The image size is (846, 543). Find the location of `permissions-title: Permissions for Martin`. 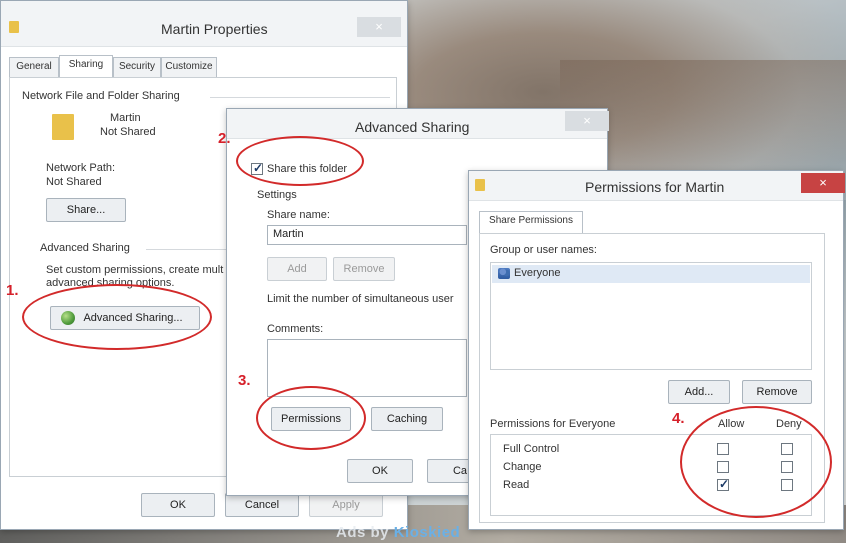

permissions-title: Permissions for Martin is located at coordinates (655, 187).